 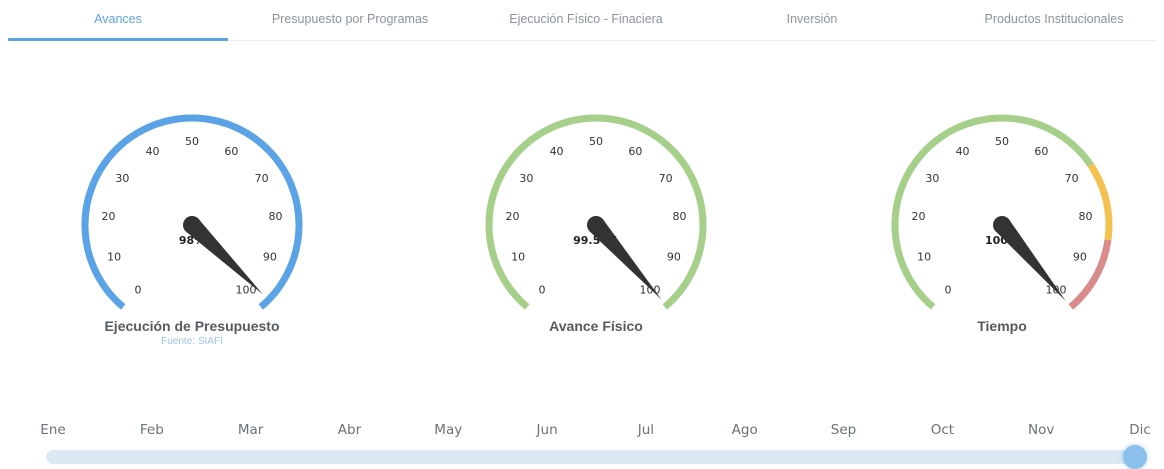 I want to click on gauge-source: Fuente: SIAFI, so click(x=192, y=341).